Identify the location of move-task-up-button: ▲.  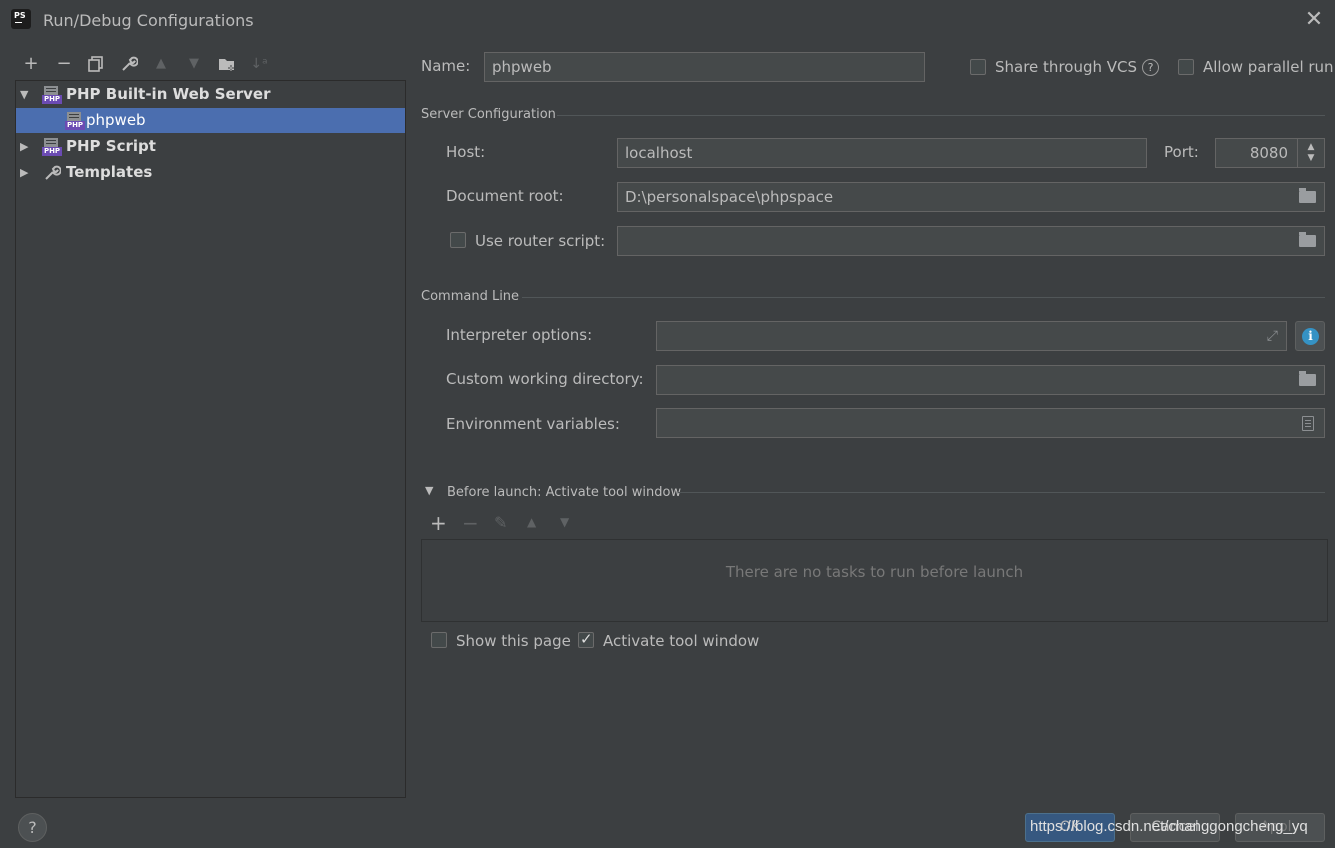
(531, 522).